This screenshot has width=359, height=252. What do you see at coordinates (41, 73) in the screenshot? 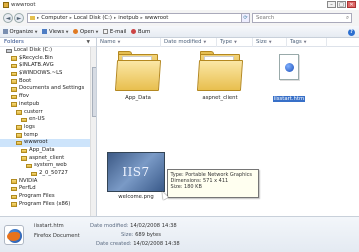
I see `folder-tree-label: $WINDOWS.~LS` at bounding box center [41, 73].